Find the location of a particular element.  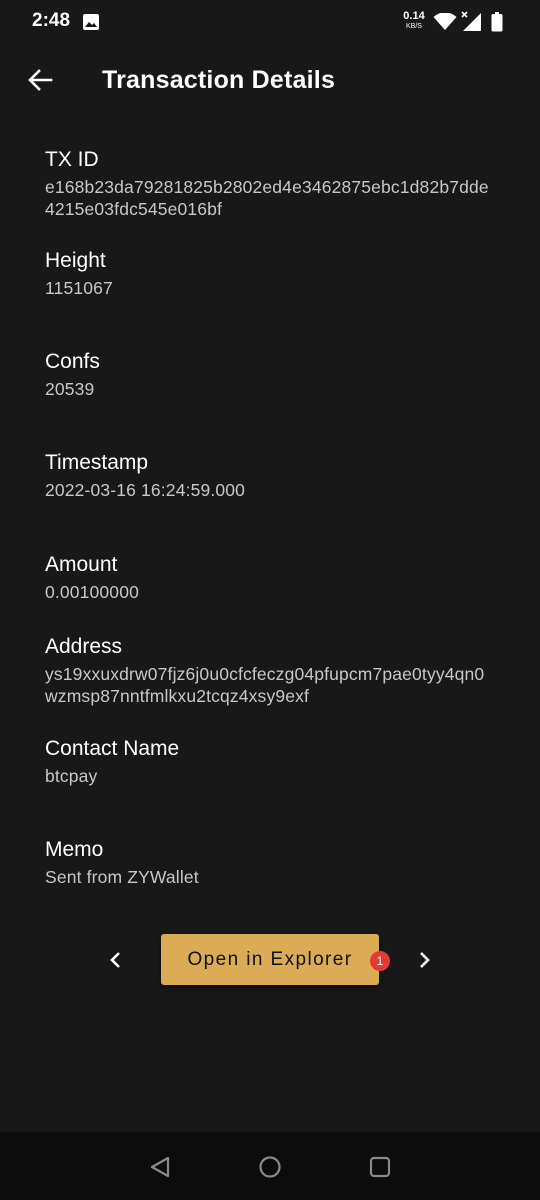

detail-label: Contact Name is located at coordinates (112, 748).